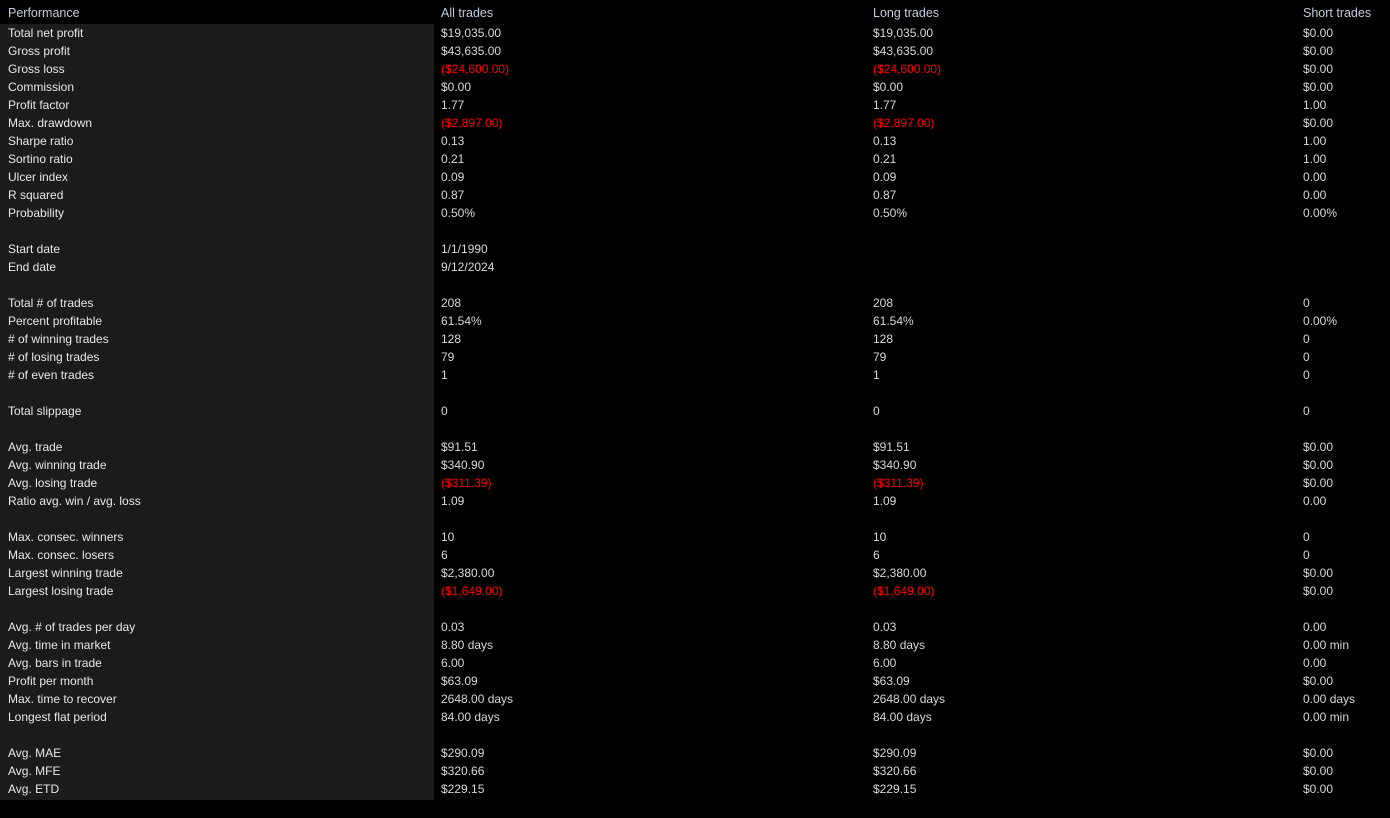 The image size is (1390, 818). What do you see at coordinates (885, 663) in the screenshot?
I see `cell-long-trades: 6.00` at bounding box center [885, 663].